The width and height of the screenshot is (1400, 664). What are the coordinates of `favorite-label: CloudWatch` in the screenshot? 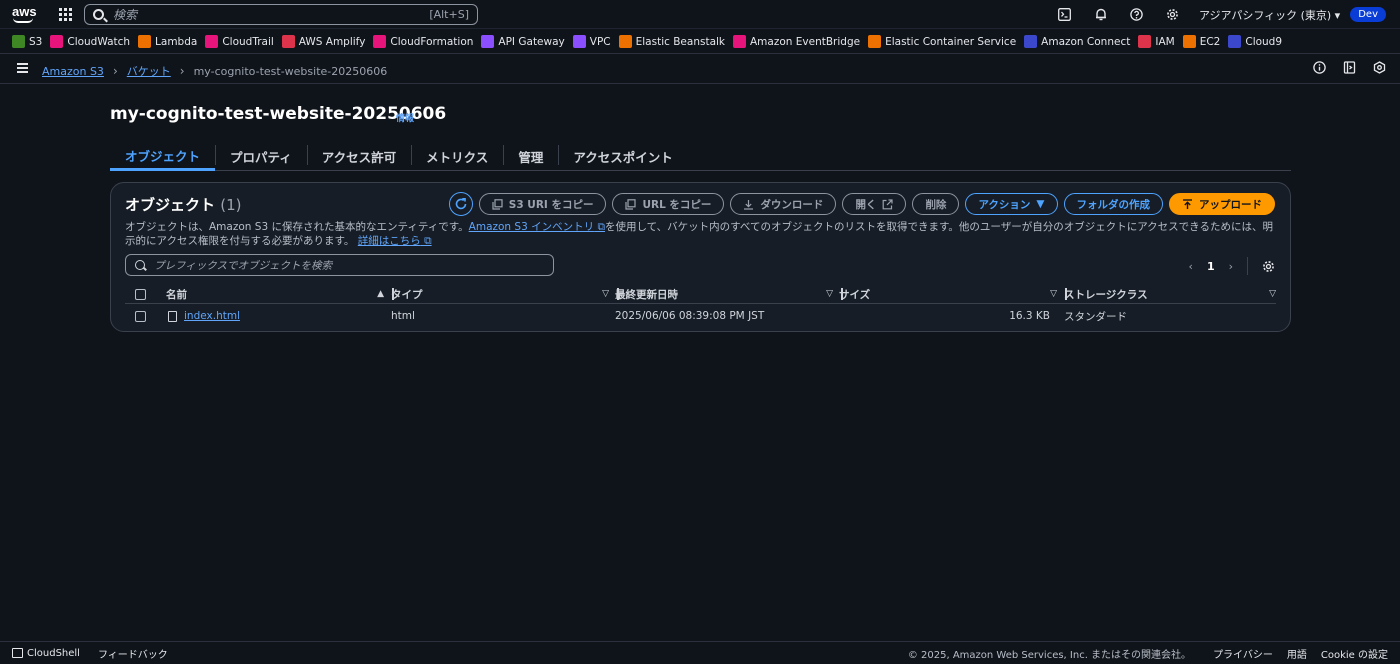 It's located at (99, 41).